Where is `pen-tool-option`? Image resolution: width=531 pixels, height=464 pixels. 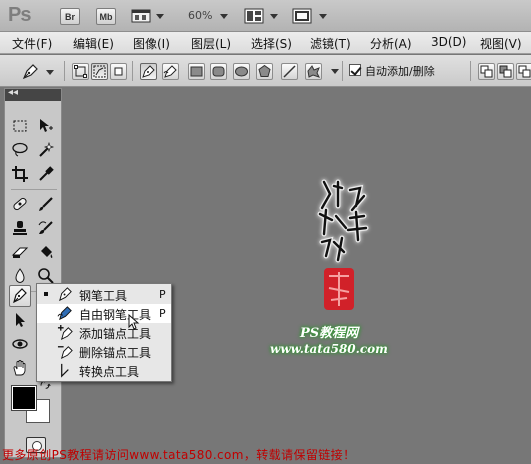
pen-tool-option is located at coordinates (148, 71).